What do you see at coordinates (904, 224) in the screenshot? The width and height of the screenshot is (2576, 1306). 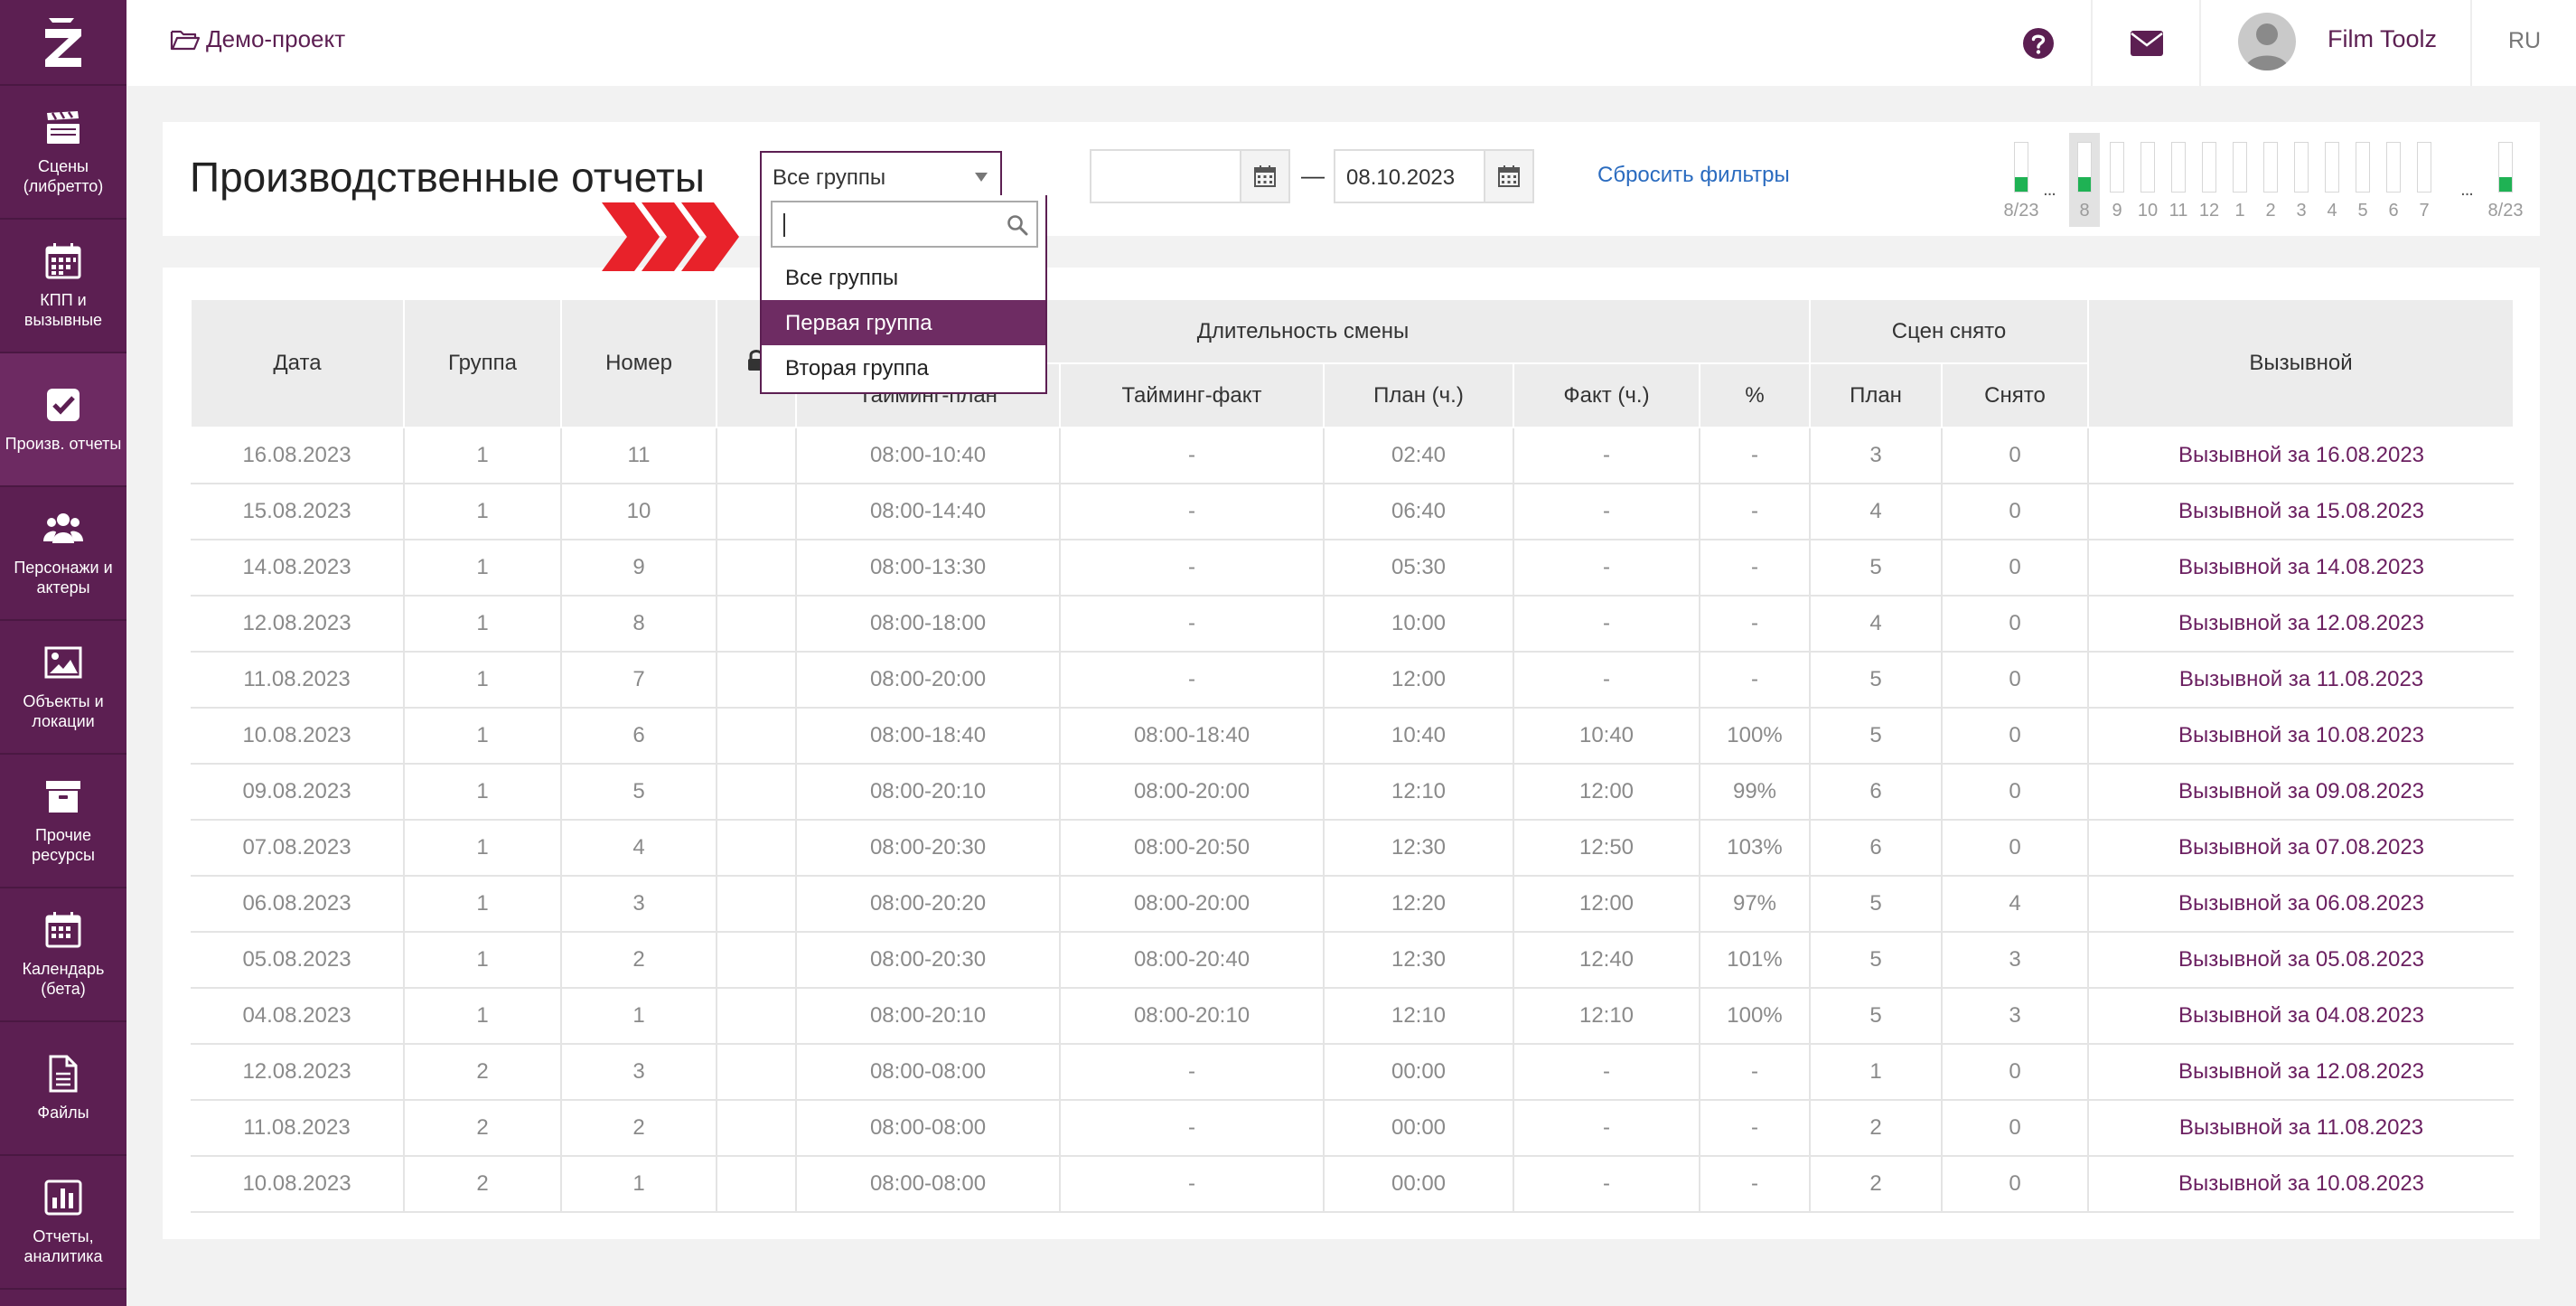 I see `group-search-input` at bounding box center [904, 224].